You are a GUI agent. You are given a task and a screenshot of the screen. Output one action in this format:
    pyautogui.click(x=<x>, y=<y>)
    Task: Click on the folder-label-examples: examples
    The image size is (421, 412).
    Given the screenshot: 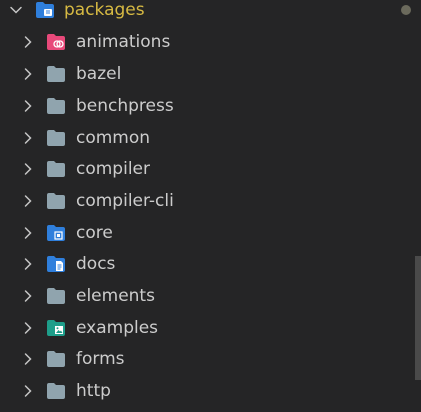 What is the action you would take?
    pyautogui.click(x=117, y=328)
    